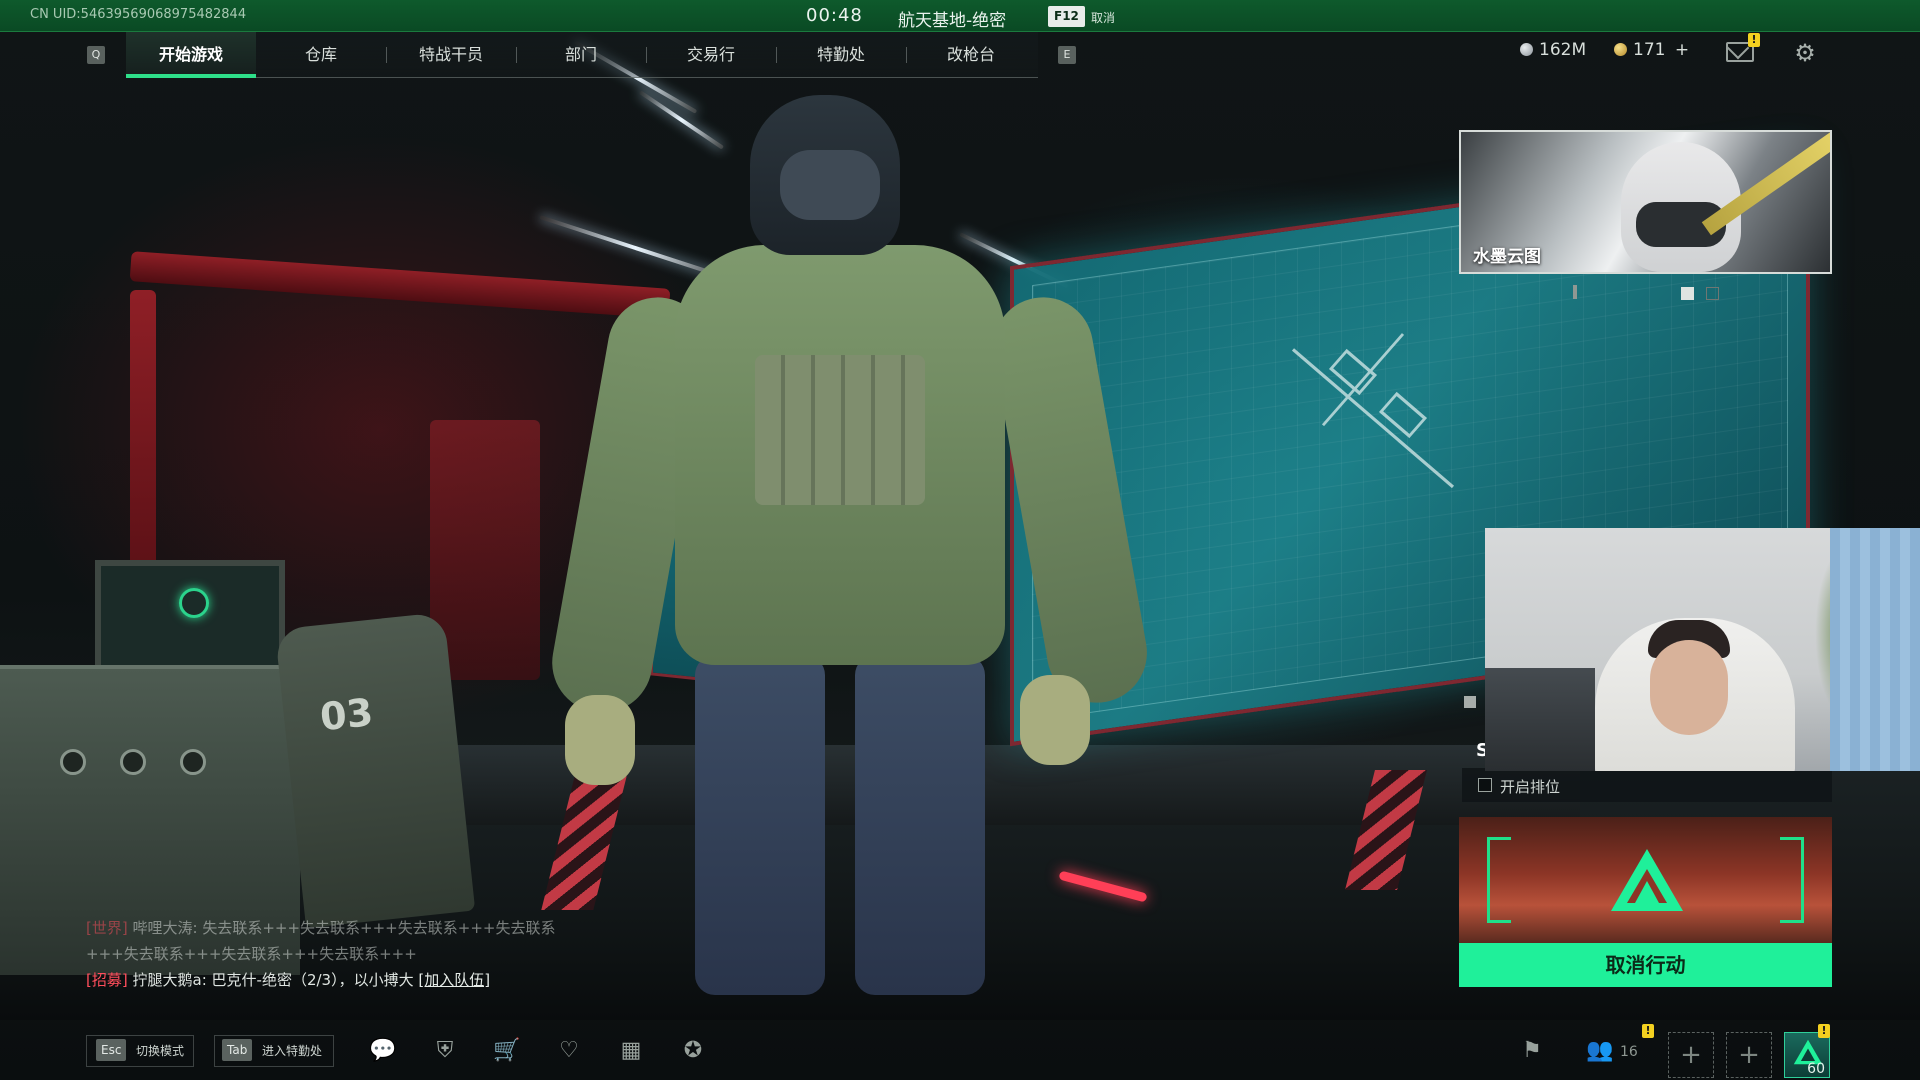 Image resolution: width=1920 pixels, height=1080 pixels. What do you see at coordinates (1620, 49) in the screenshot?
I see `gold-coin-icon` at bounding box center [1620, 49].